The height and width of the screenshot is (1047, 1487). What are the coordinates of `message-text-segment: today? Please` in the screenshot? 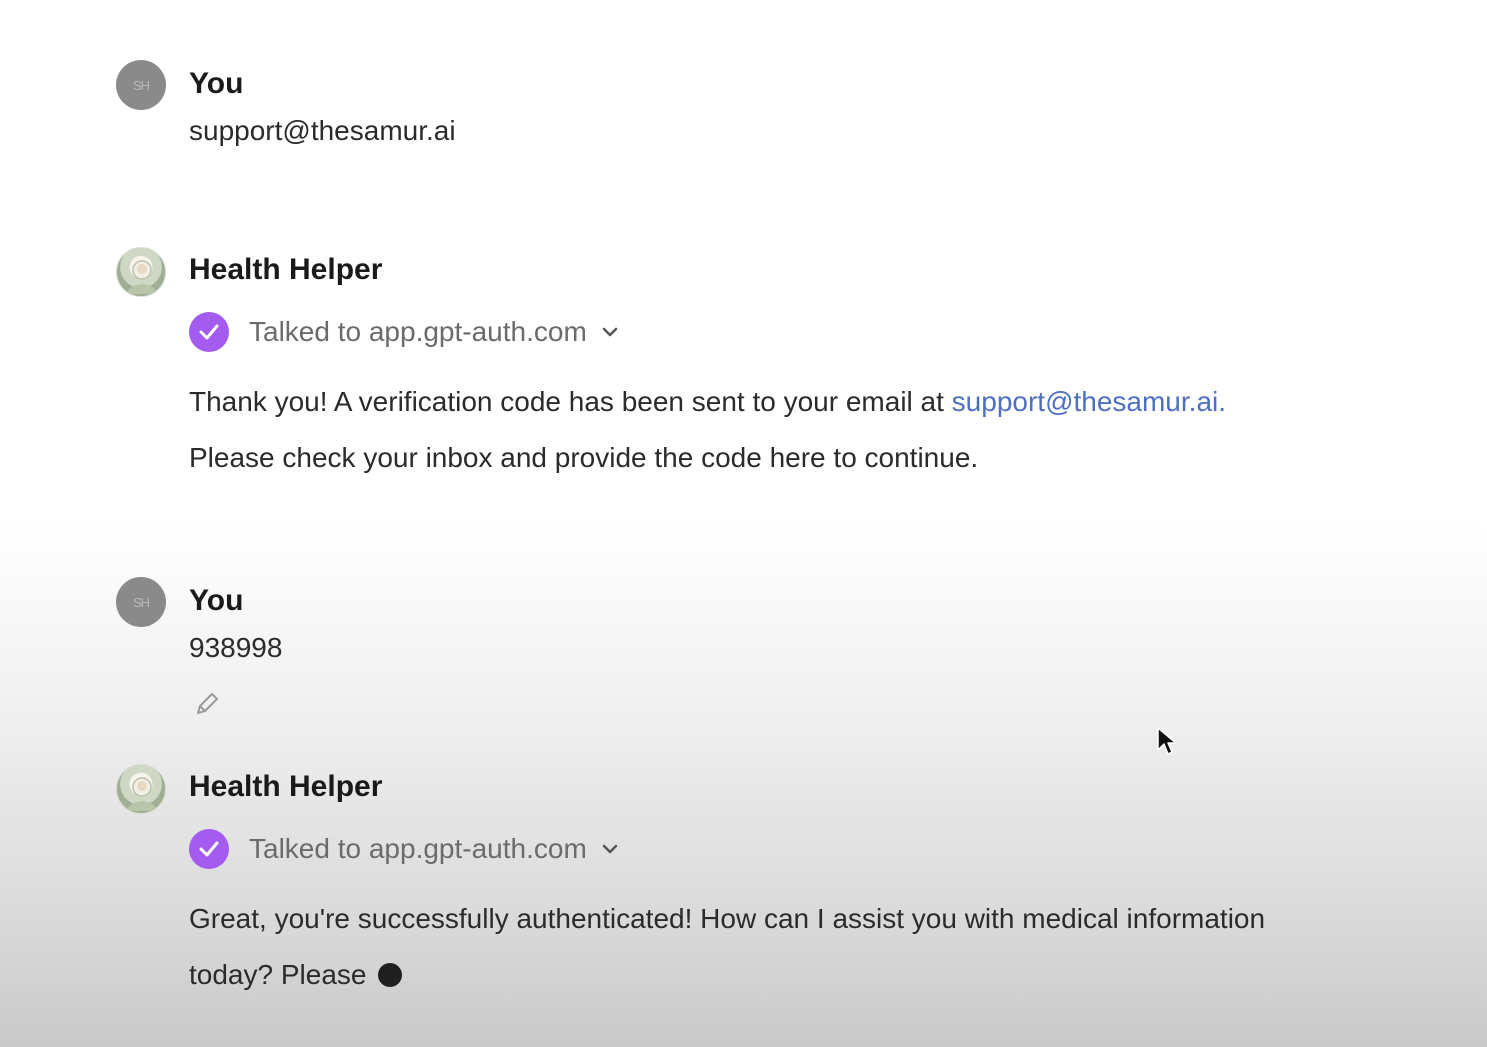 It's located at (278, 974).